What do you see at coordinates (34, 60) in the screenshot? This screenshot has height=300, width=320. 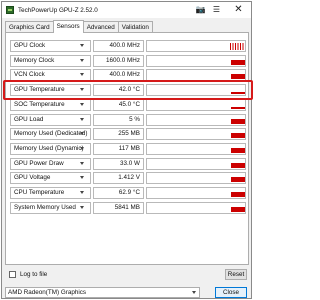 I see `sensor-name: Memory Clock` at bounding box center [34, 60].